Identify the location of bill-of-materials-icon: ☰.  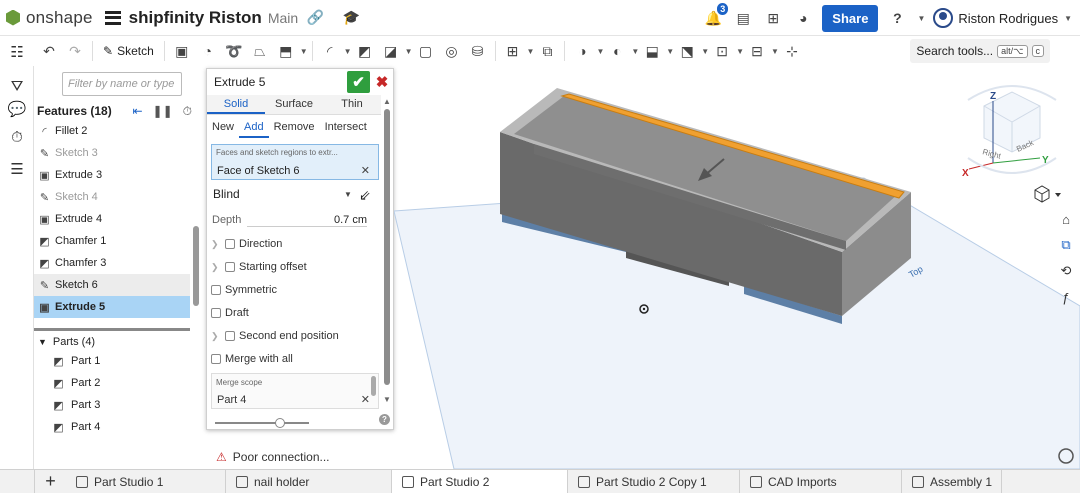
(17, 168).